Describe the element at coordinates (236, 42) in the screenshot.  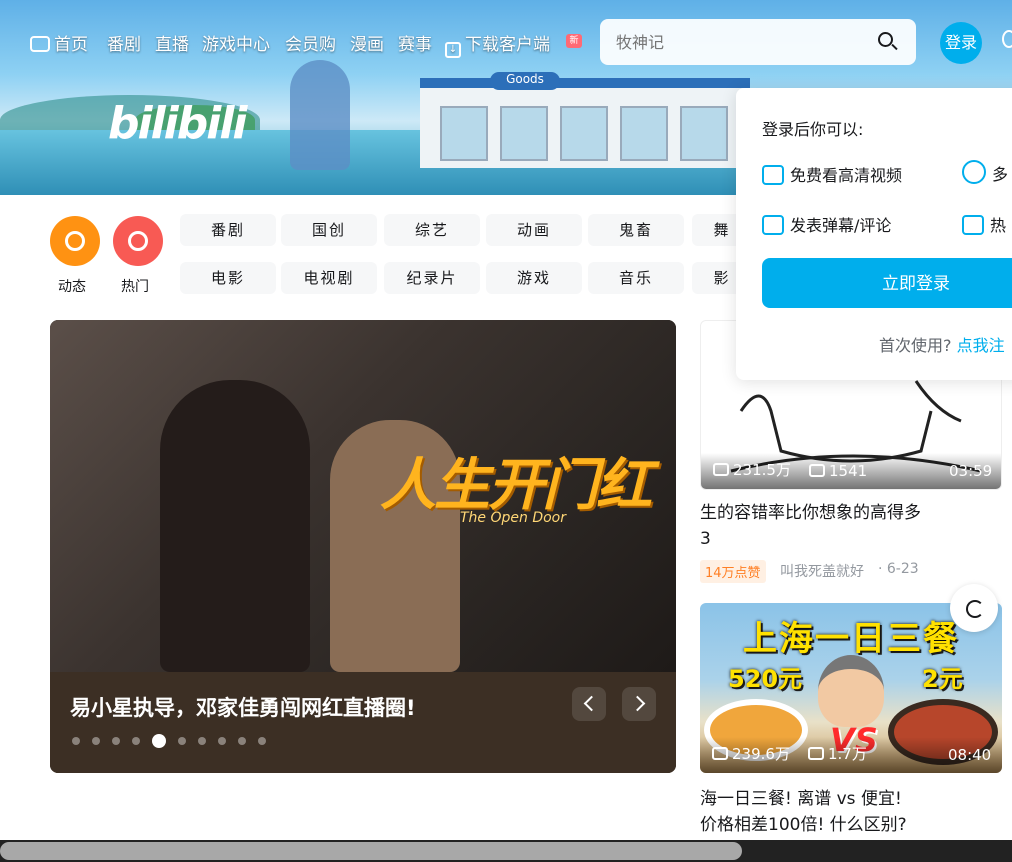
I see `nav-game-center: 游戏中心` at that location.